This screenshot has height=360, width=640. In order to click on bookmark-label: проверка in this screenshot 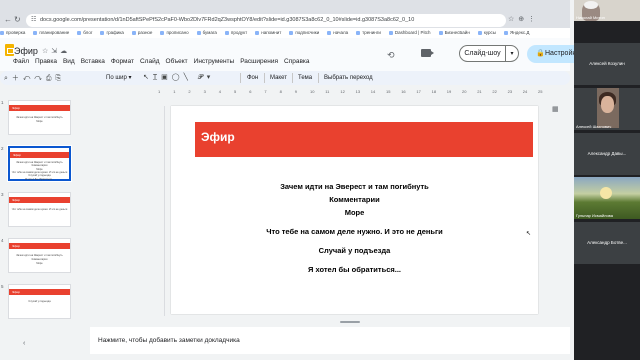, I will do `click(16, 32)`.